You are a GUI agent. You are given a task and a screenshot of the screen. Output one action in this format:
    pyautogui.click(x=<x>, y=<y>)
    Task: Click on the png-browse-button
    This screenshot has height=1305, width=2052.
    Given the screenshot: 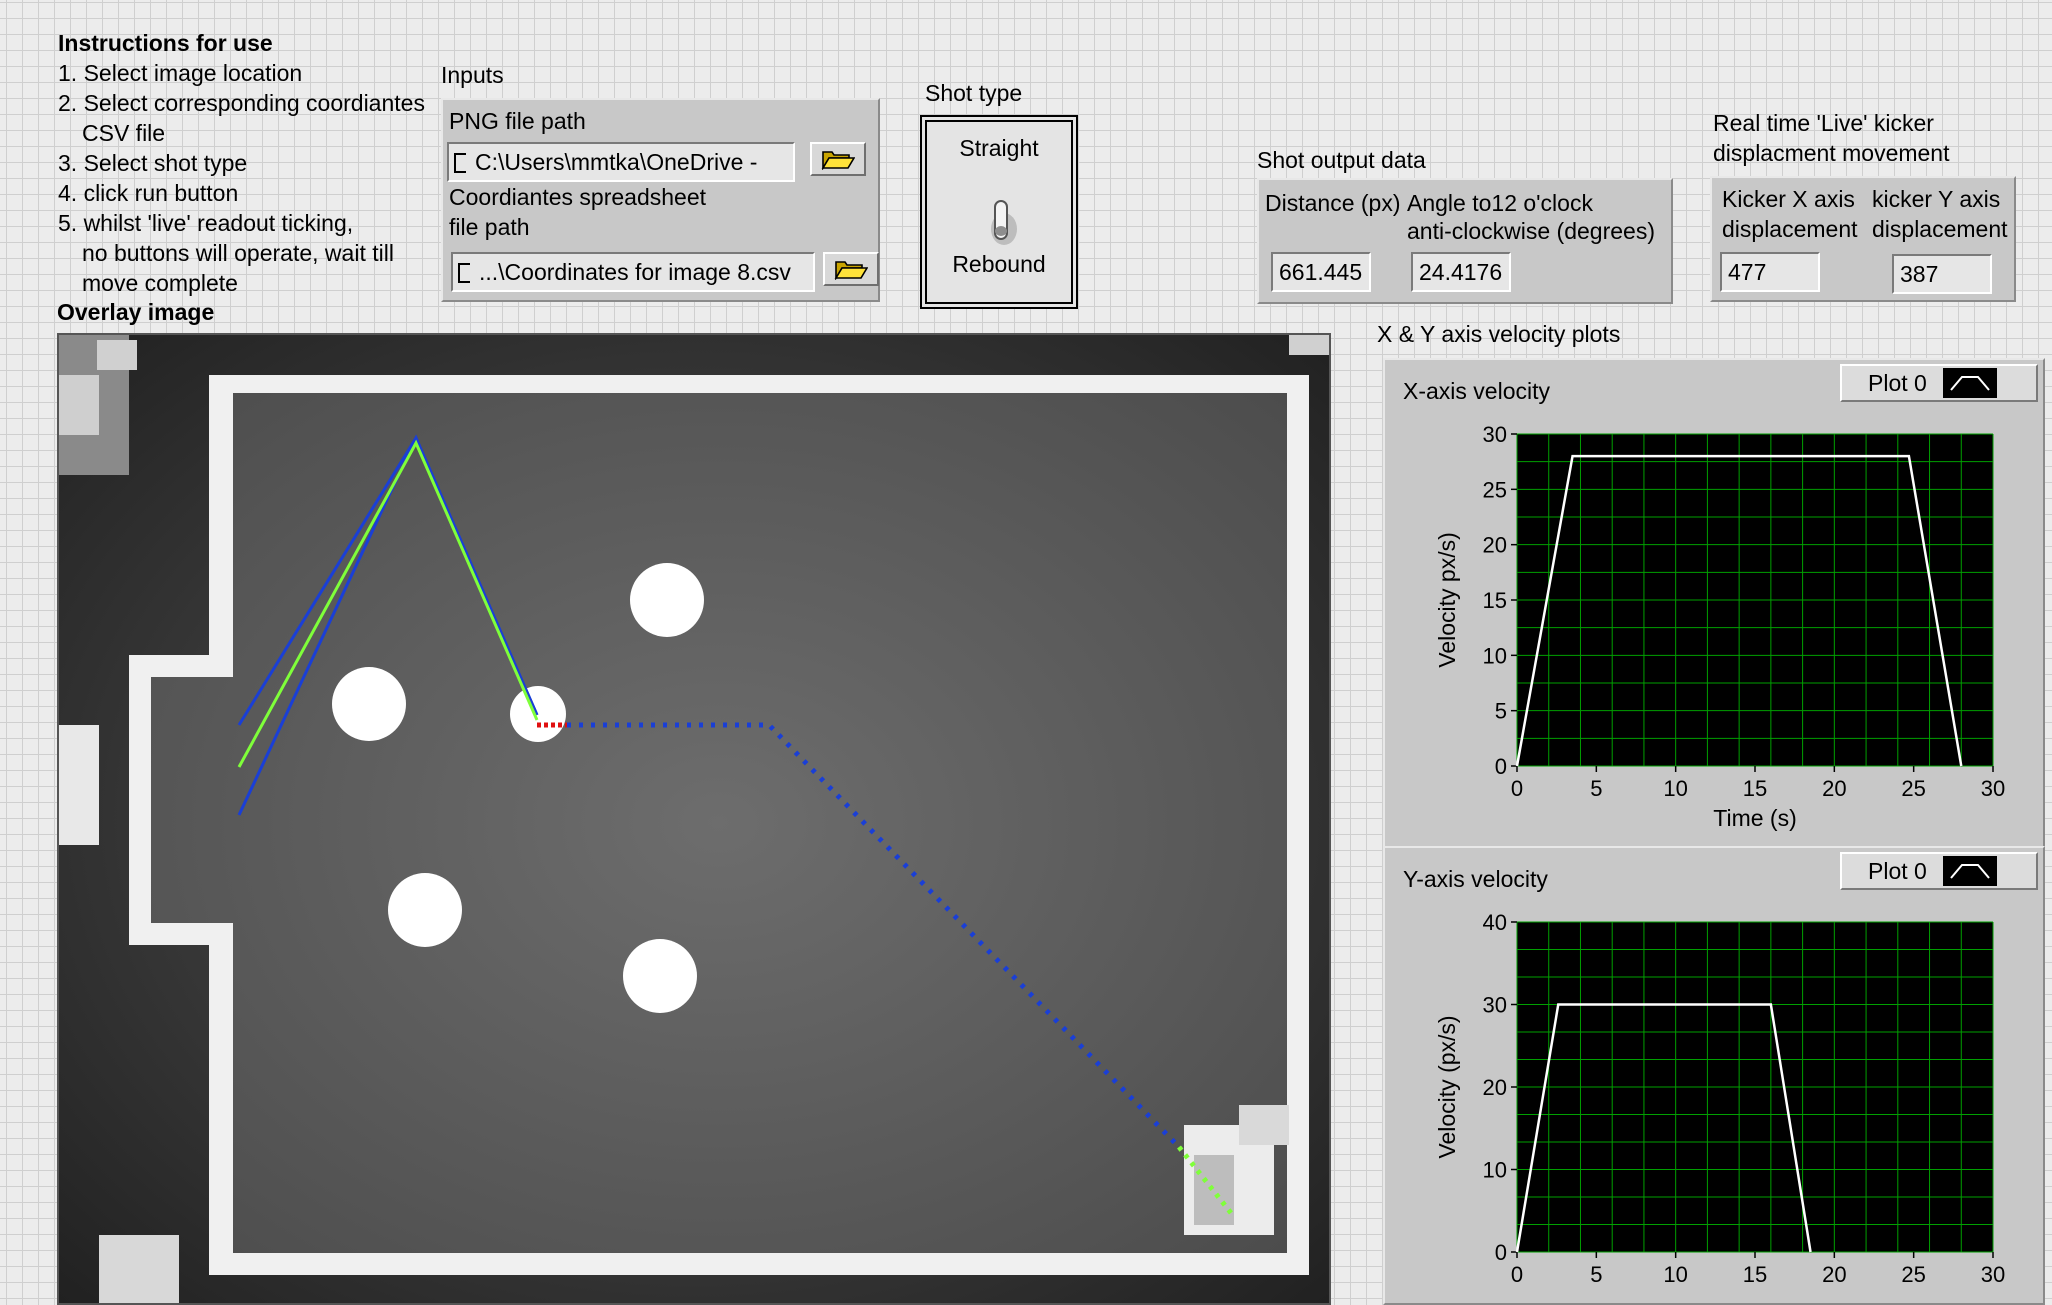 What is the action you would take?
    pyautogui.click(x=838, y=159)
    